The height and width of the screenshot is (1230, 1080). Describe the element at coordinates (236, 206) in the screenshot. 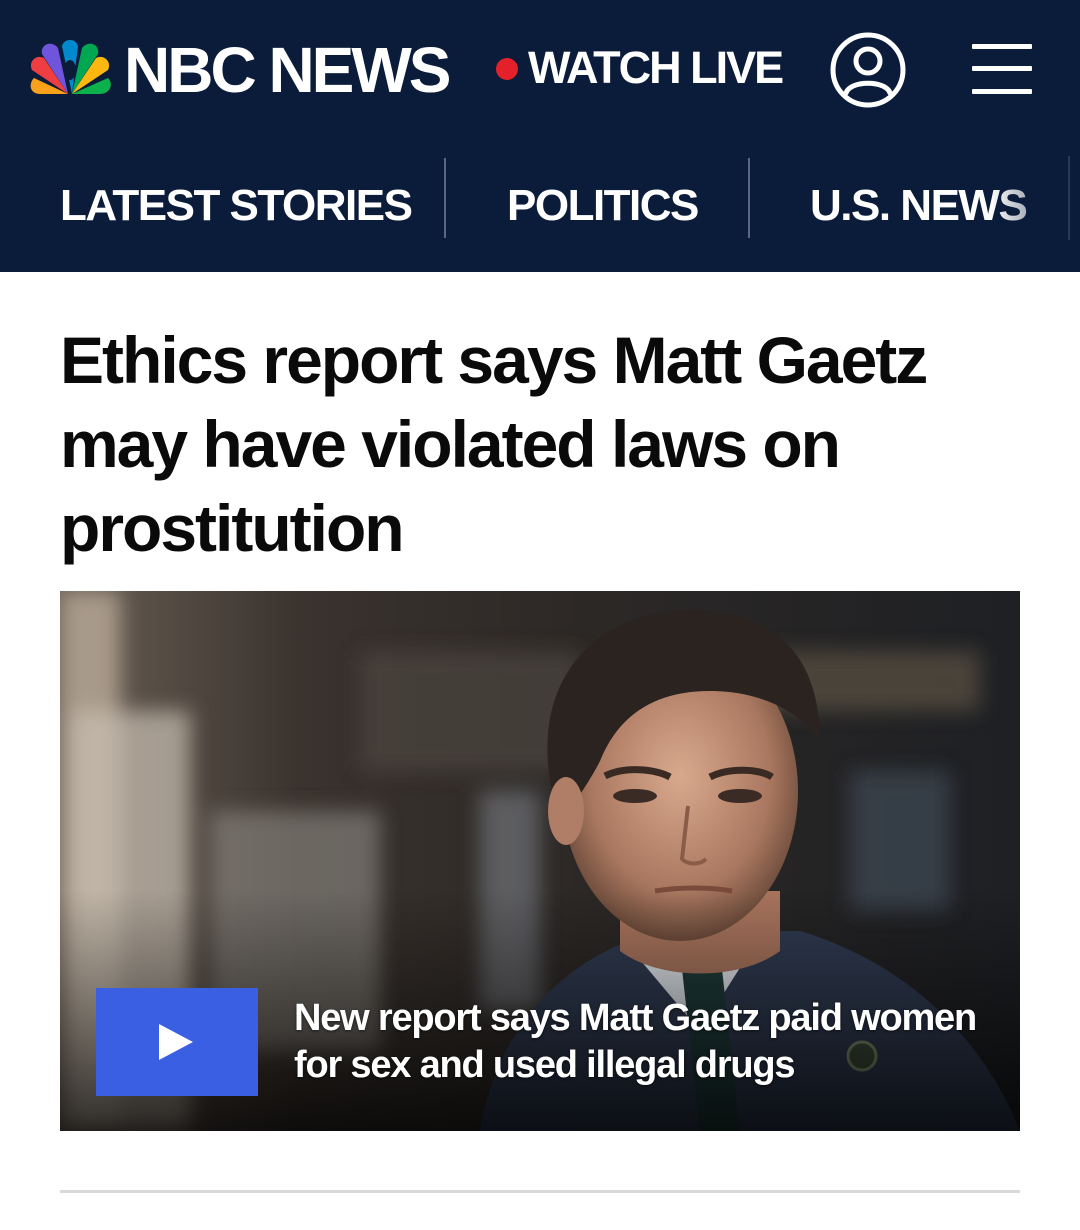

I see `nav-item-latest-stories: LATEST STORIES` at that location.